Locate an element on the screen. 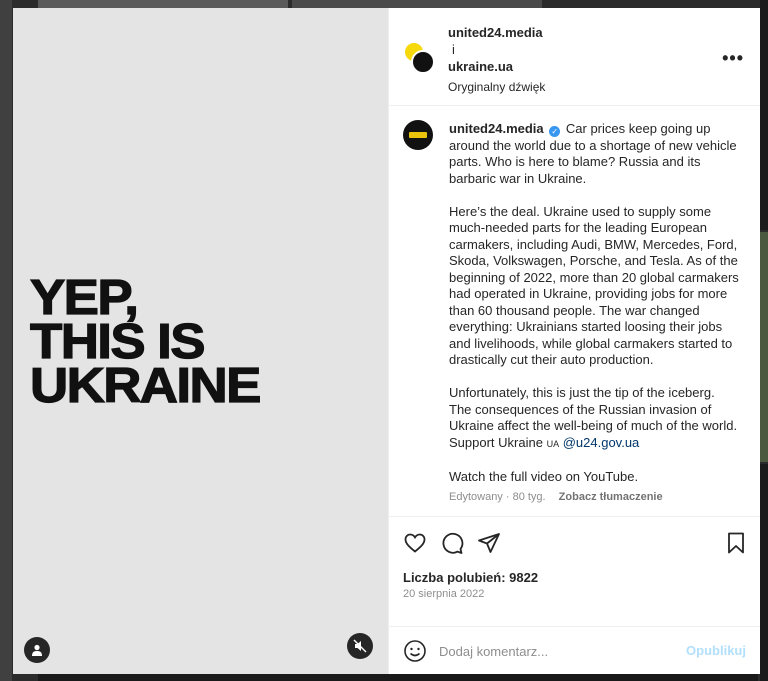 The image size is (768, 681). user-icon is located at coordinates (37, 650).